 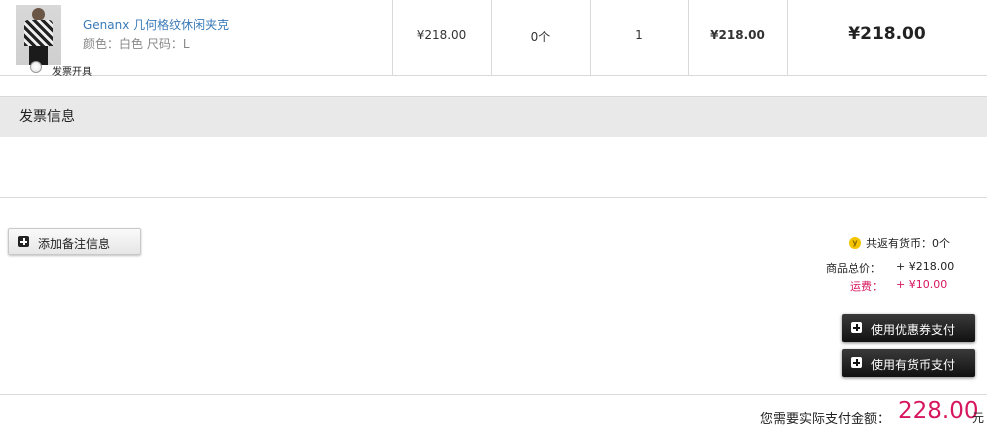 I want to click on use-coupon-button: 使用优惠券支付, so click(x=908, y=328).